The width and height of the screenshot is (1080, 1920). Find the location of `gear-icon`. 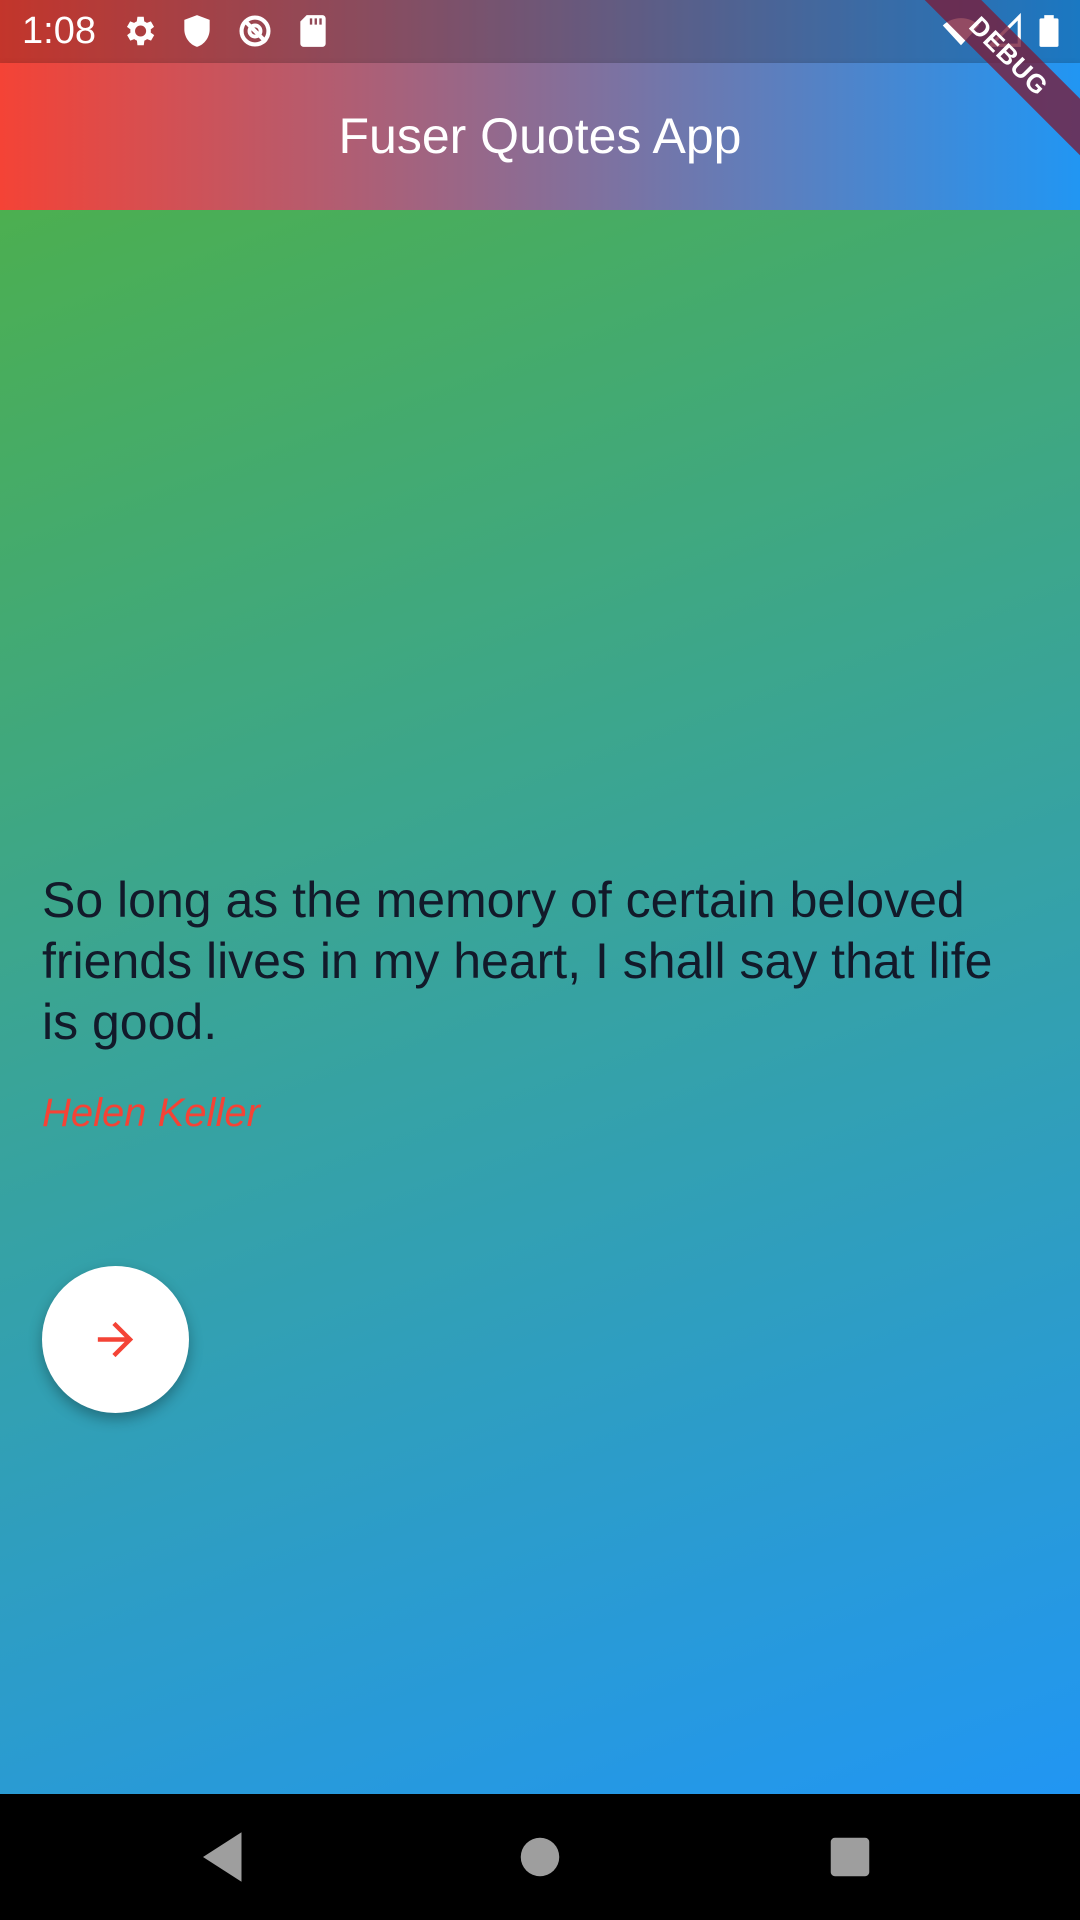

gear-icon is located at coordinates (140, 31).